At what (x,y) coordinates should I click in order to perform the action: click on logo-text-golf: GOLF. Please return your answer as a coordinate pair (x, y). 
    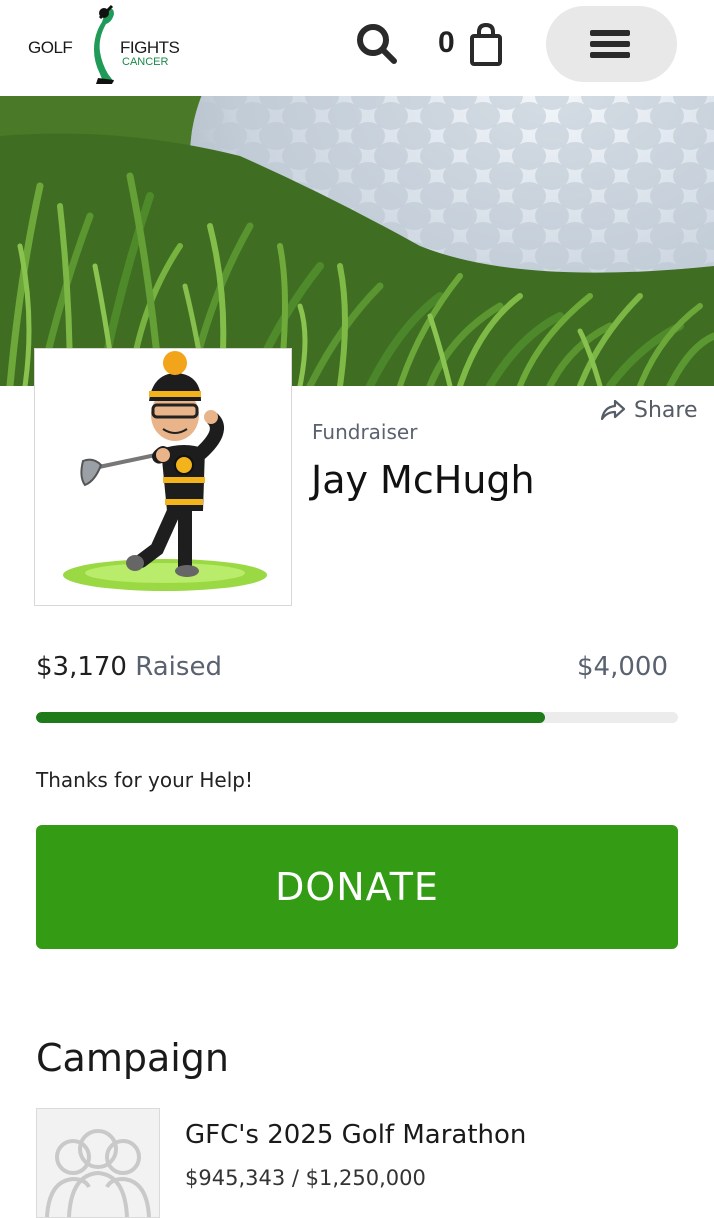
    Looking at the image, I should click on (50, 47).